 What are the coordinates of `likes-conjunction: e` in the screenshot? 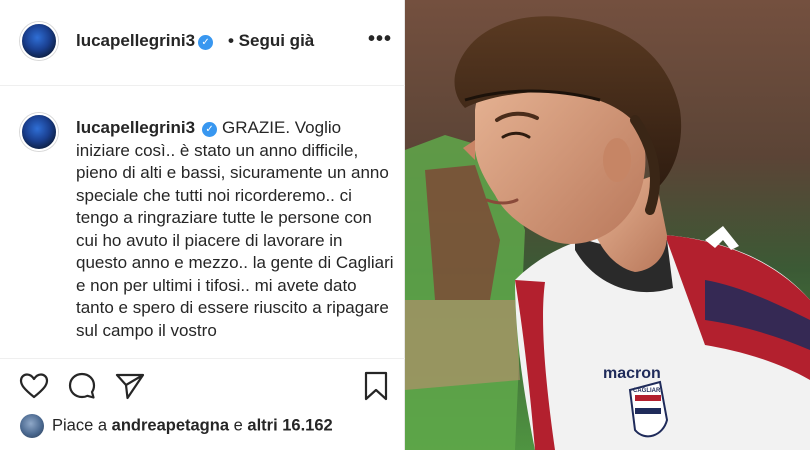 It's located at (238, 425).